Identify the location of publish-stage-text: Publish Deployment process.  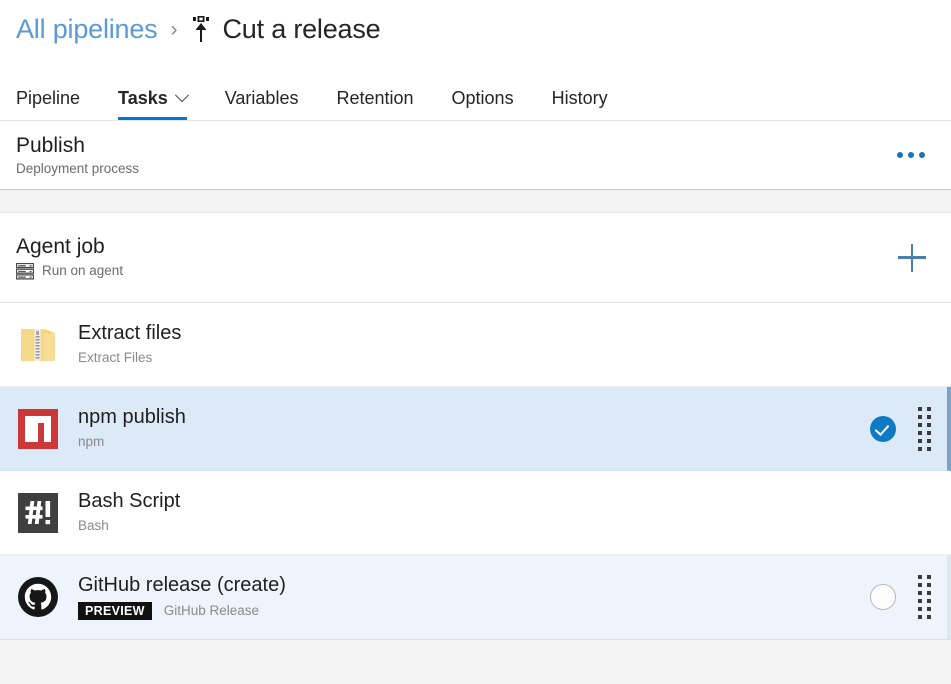
(77, 155).